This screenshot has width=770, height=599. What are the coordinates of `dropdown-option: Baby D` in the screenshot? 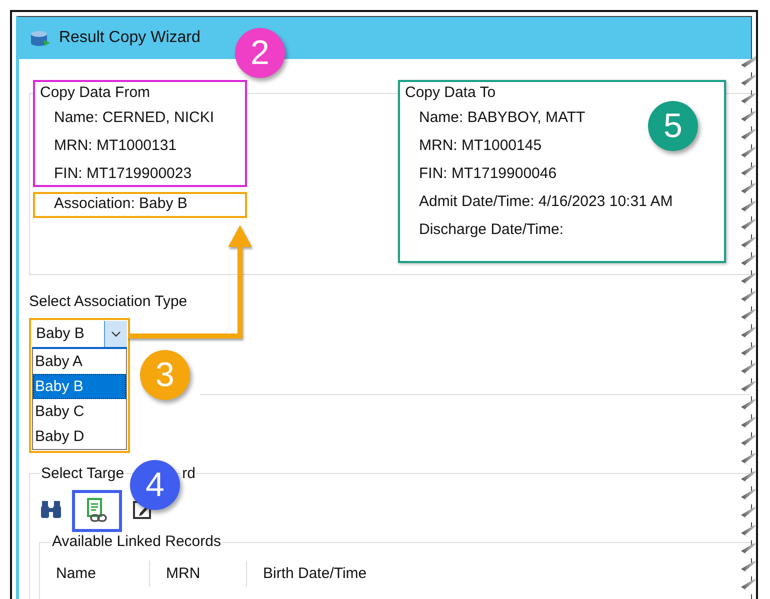 It's located at (79, 436).